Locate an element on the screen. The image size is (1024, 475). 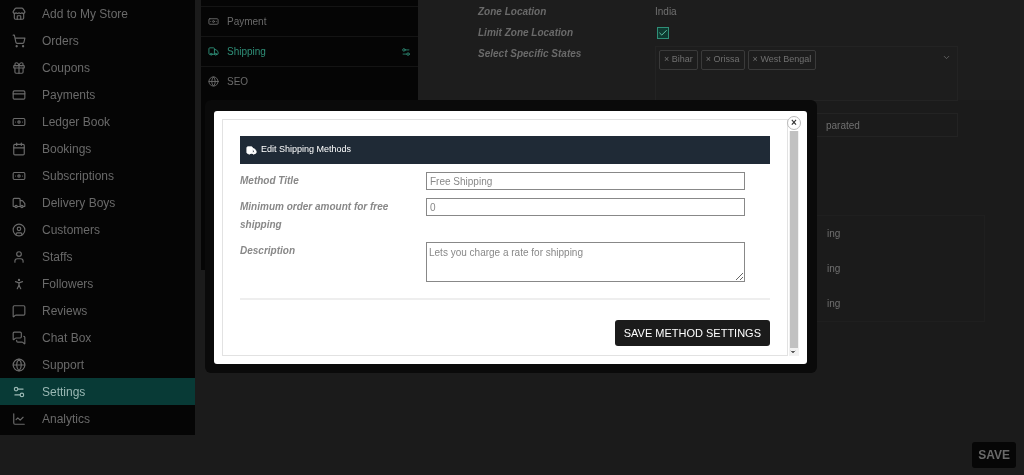
check-icon is located at coordinates (663, 32).